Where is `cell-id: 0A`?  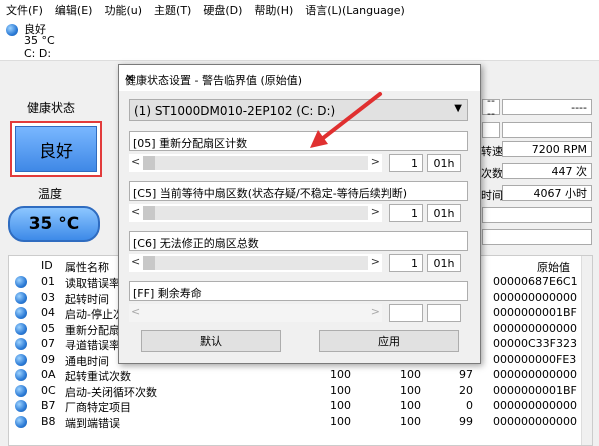 cell-id: 0A is located at coordinates (48, 374).